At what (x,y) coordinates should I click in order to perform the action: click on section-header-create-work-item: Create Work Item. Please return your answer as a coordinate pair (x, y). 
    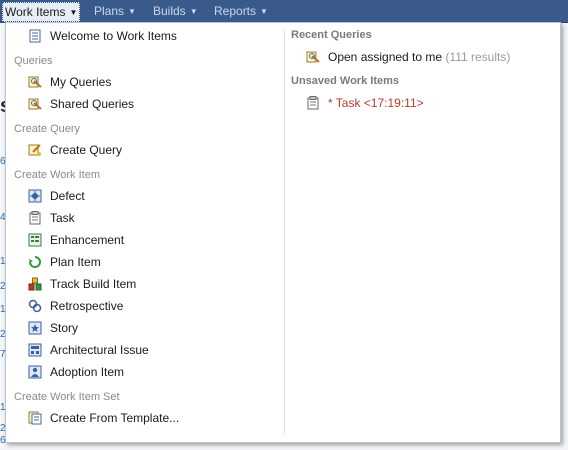
    Looking at the image, I should click on (57, 175).